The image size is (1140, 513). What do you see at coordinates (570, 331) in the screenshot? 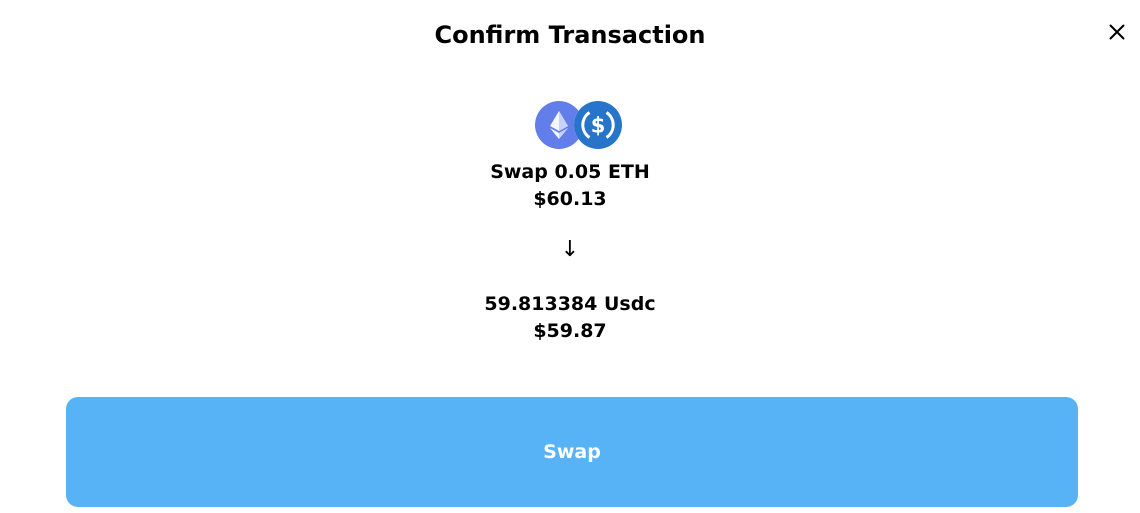
I see `swap-to-usd-value: $59.87` at bounding box center [570, 331].